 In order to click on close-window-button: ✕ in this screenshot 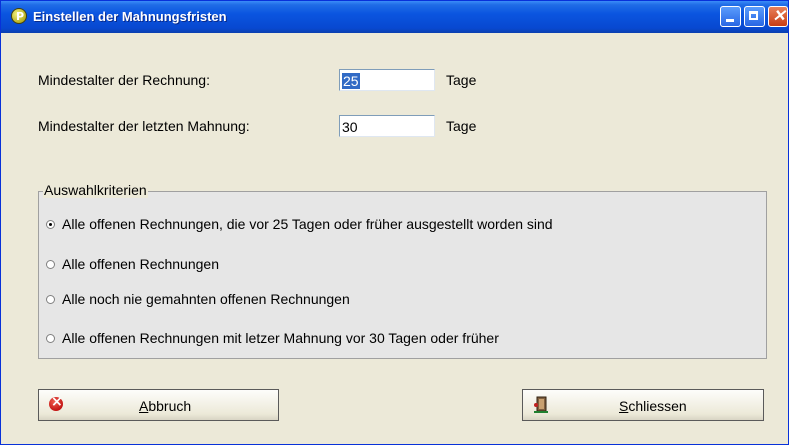, I will do `click(778, 16)`.